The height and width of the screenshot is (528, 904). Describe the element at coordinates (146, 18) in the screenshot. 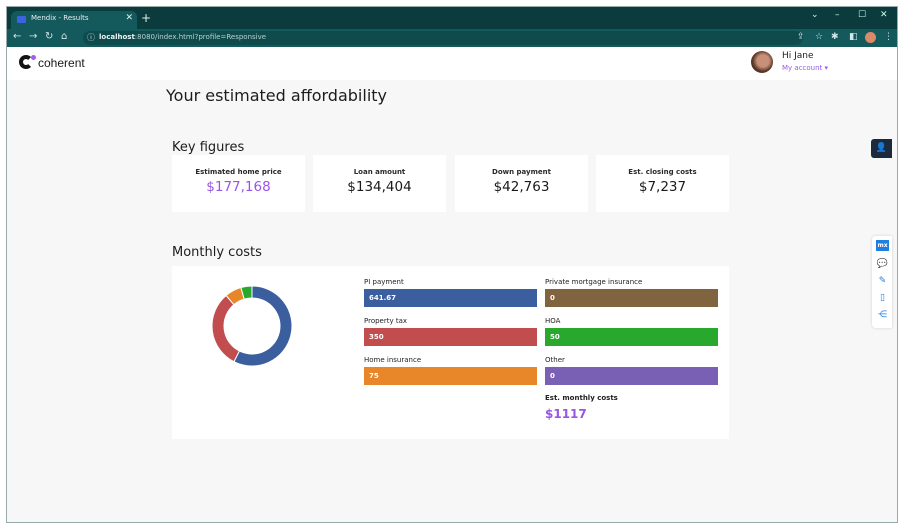

I see `new-tab-icon: +` at that location.